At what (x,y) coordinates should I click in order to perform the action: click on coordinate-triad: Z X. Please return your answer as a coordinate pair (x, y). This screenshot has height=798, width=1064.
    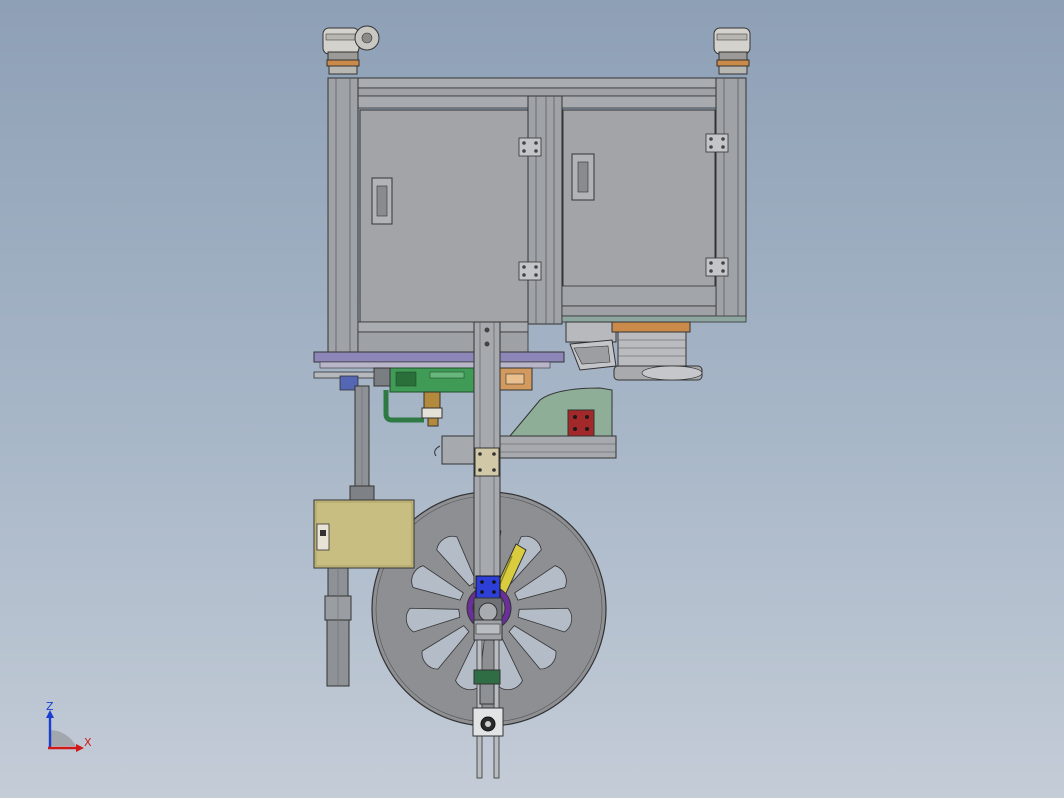
    Looking at the image, I should click on (69, 726).